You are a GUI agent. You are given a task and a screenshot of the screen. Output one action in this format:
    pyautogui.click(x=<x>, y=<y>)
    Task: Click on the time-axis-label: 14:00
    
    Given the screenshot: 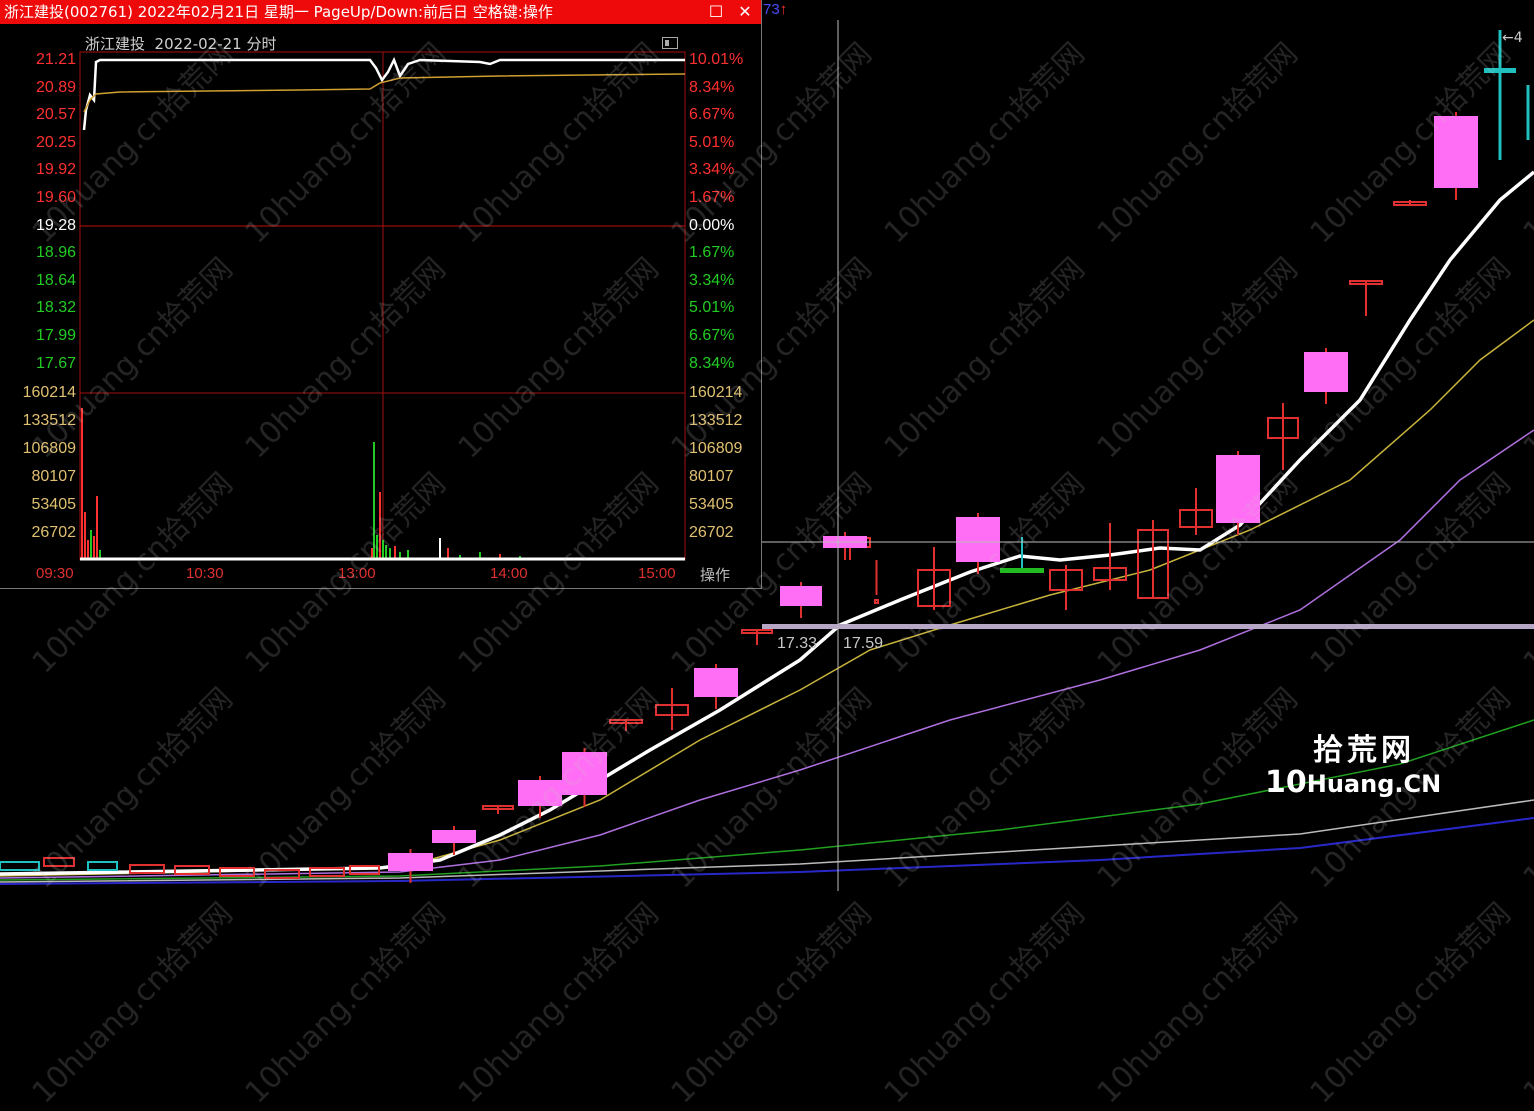 What is the action you would take?
    pyautogui.click(x=509, y=573)
    